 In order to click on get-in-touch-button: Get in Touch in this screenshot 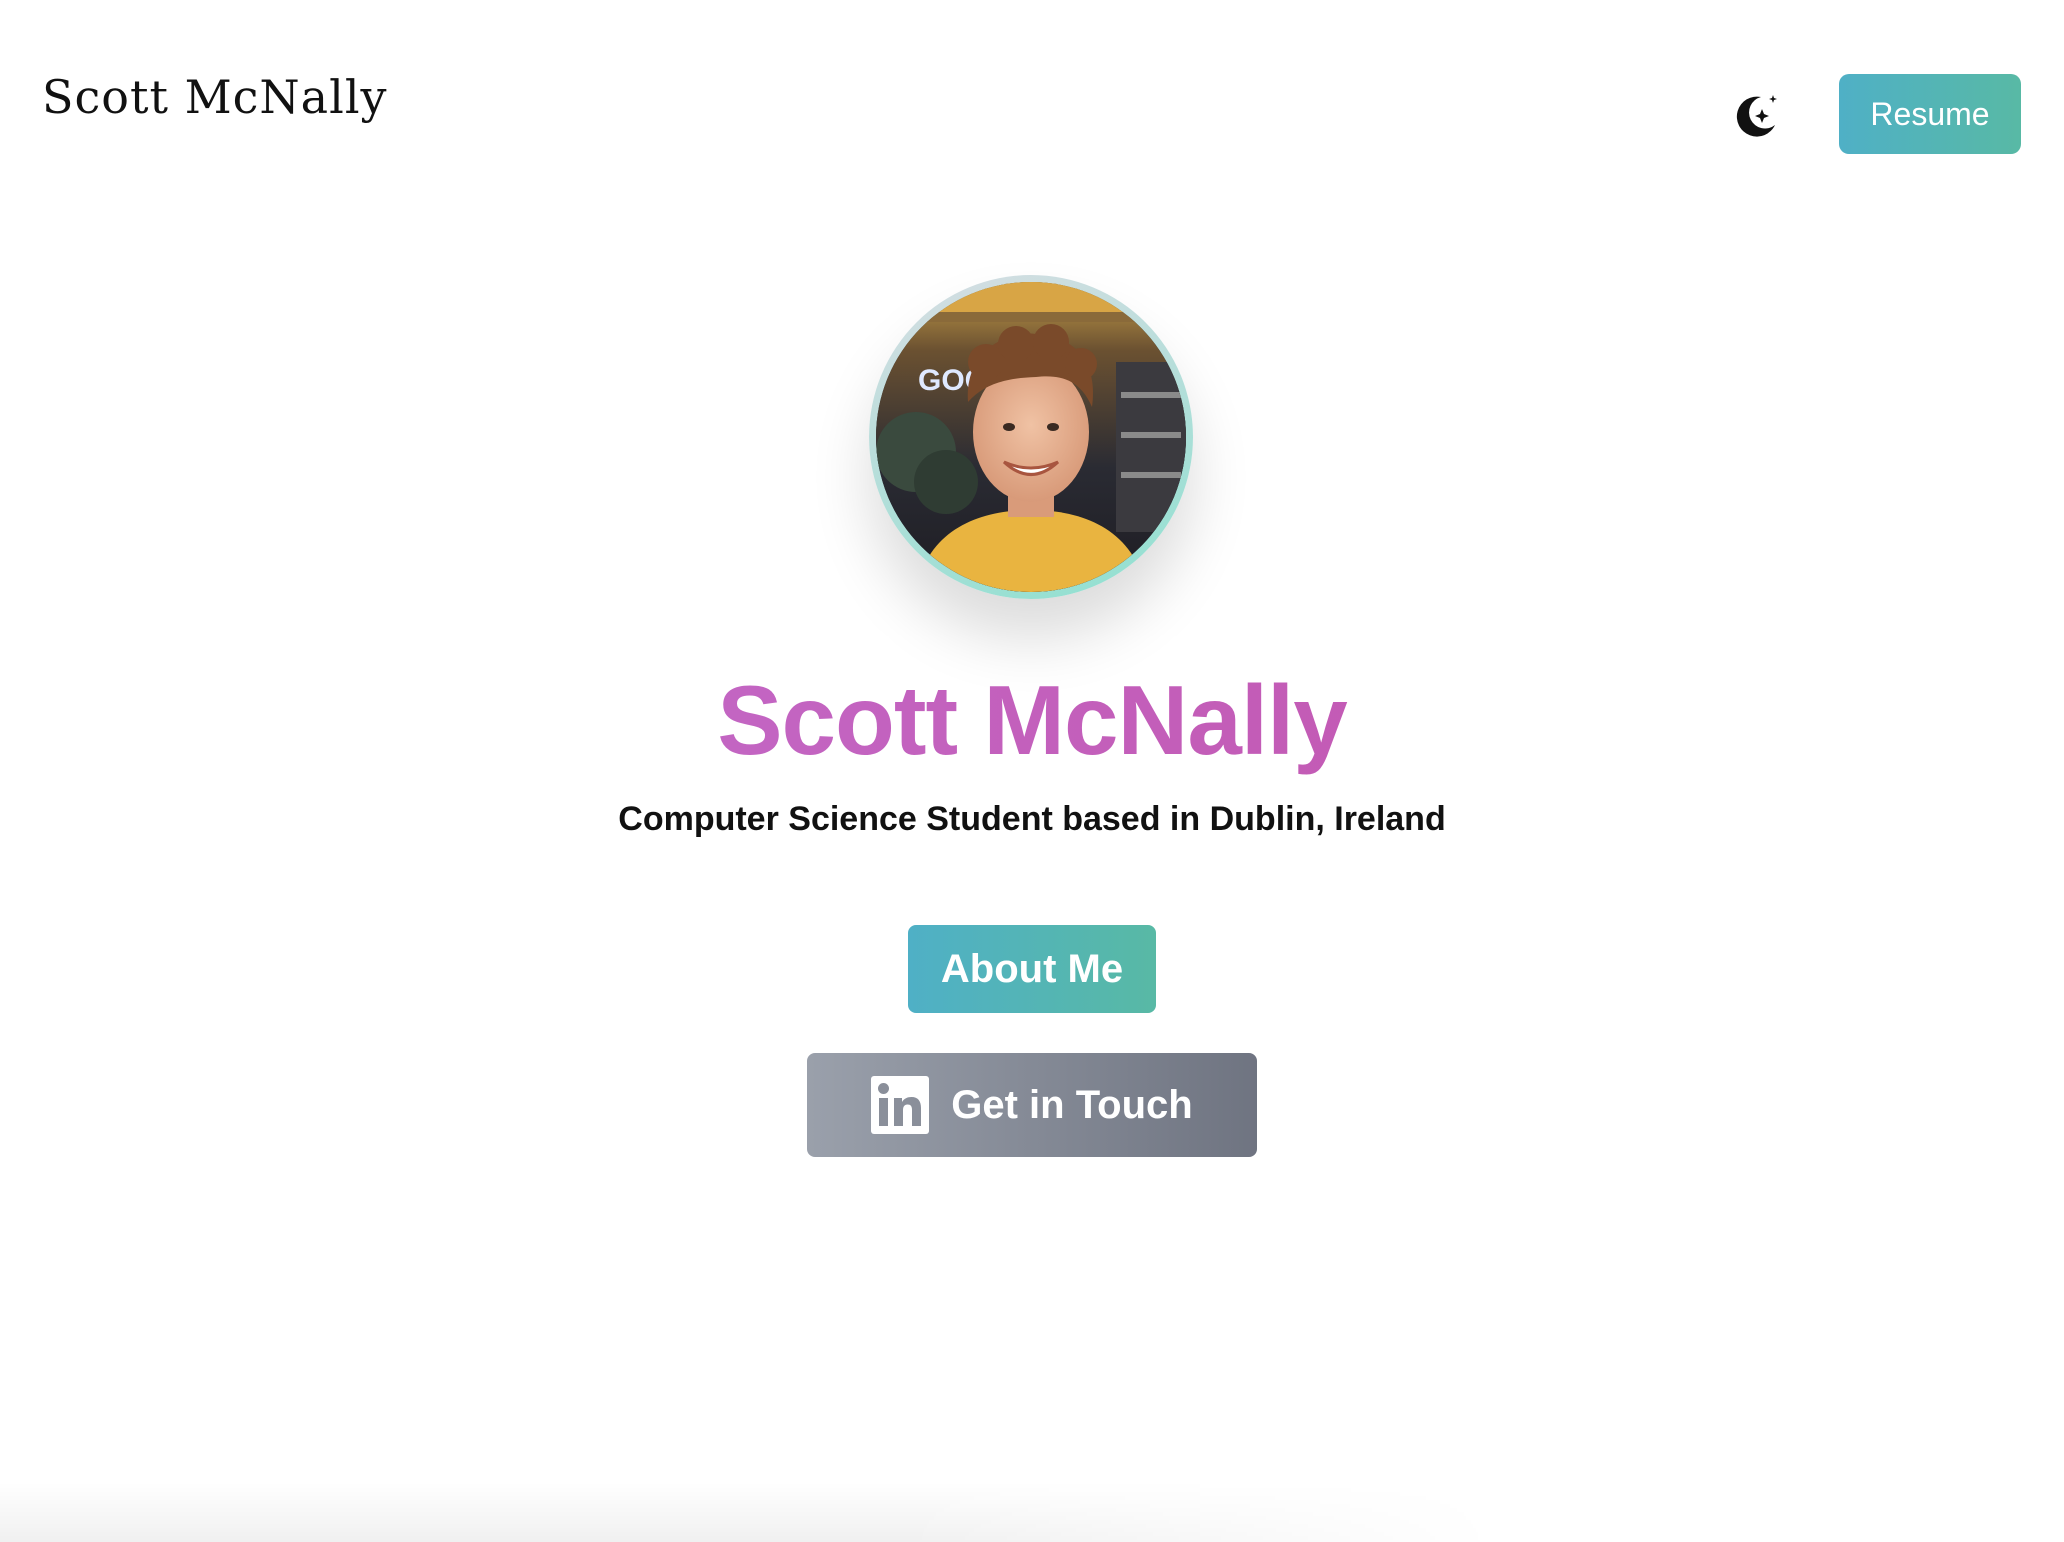, I will do `click(1032, 1105)`.